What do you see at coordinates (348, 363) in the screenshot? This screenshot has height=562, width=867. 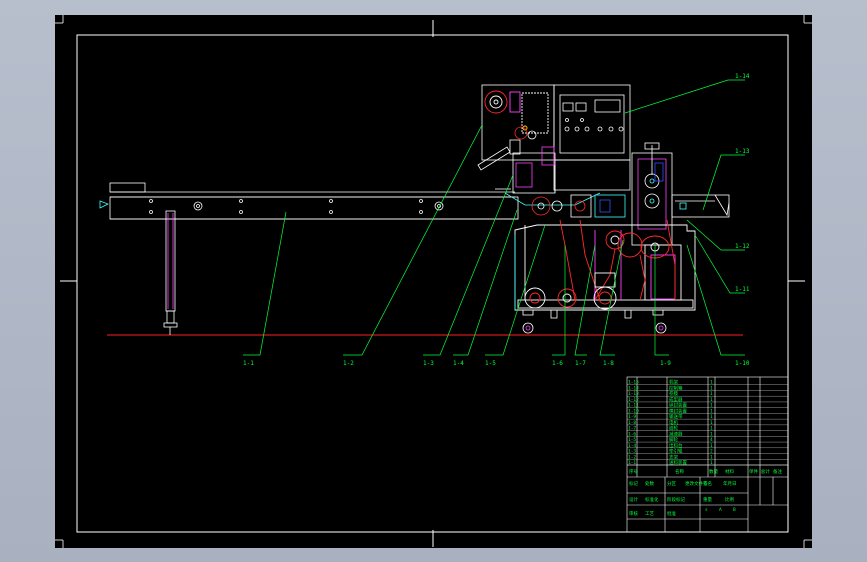 I see `callout-1-2: 1-2` at bounding box center [348, 363].